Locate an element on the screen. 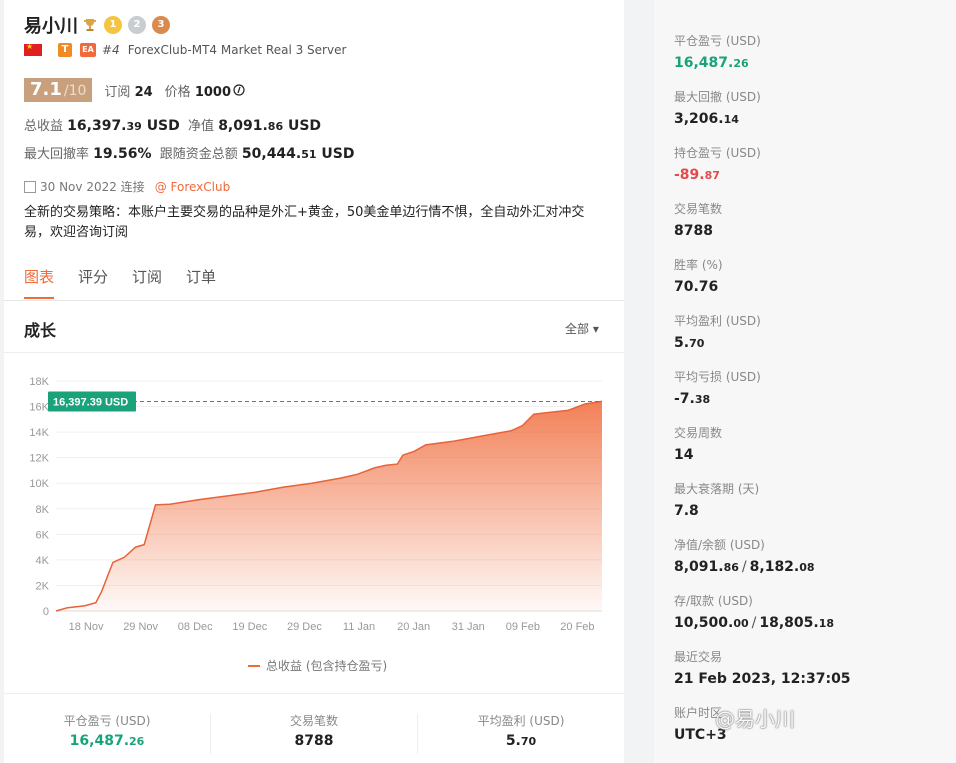 The width and height of the screenshot is (956, 763). side-stat-last-trade: 最近交易 21 Feb 2023, 12:37:05 is located at coordinates (762, 668).